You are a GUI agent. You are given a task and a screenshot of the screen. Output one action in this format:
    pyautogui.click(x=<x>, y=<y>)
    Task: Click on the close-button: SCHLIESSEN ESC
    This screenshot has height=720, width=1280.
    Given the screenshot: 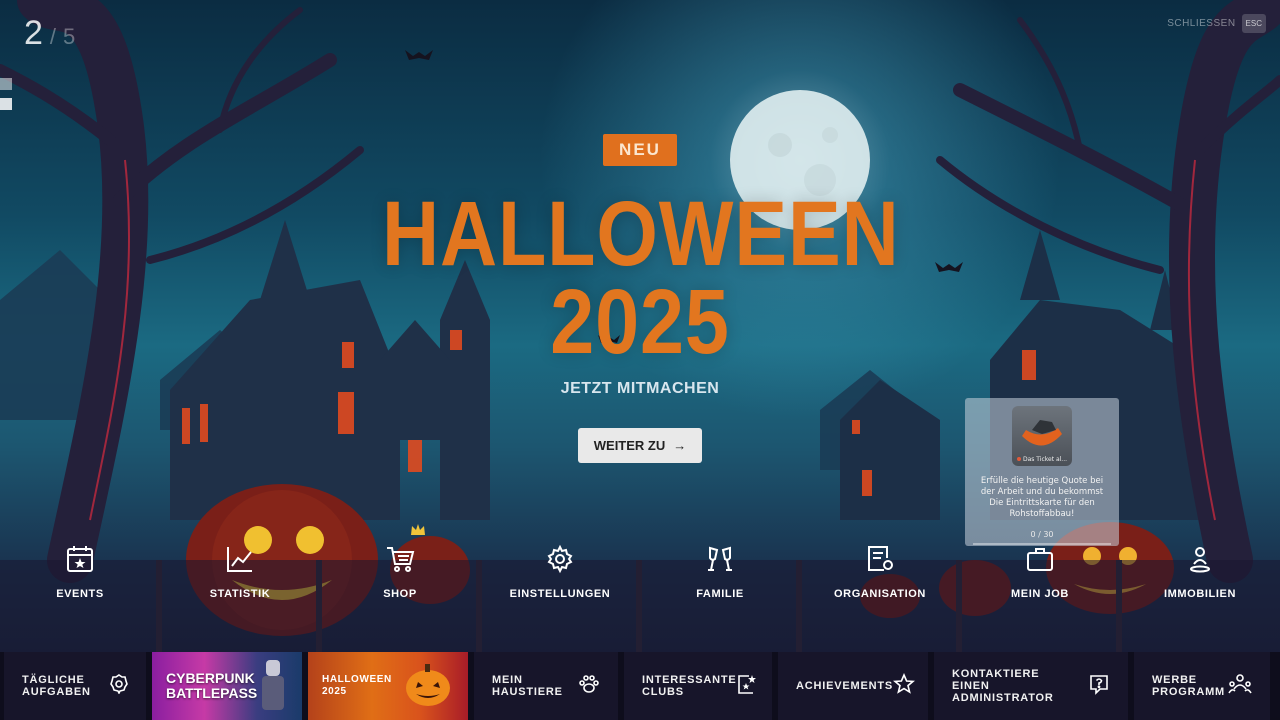 What is the action you would take?
    pyautogui.click(x=1216, y=23)
    